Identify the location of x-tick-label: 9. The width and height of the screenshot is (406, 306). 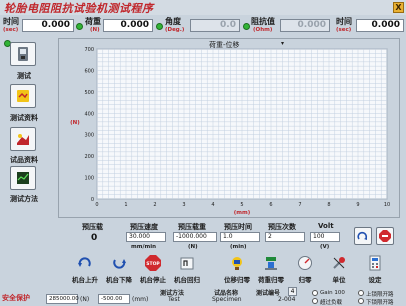
(357, 205).